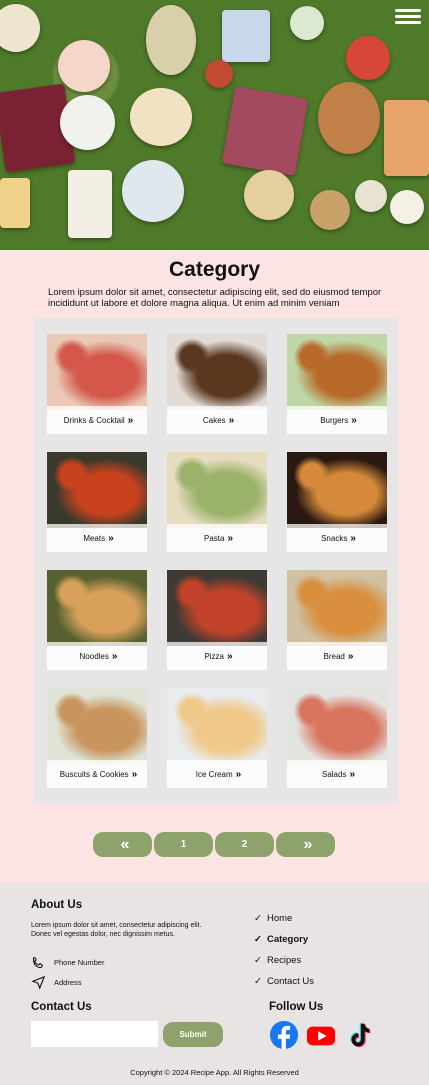 The image size is (429, 1085). I want to click on menu-icon, so click(408, 16).